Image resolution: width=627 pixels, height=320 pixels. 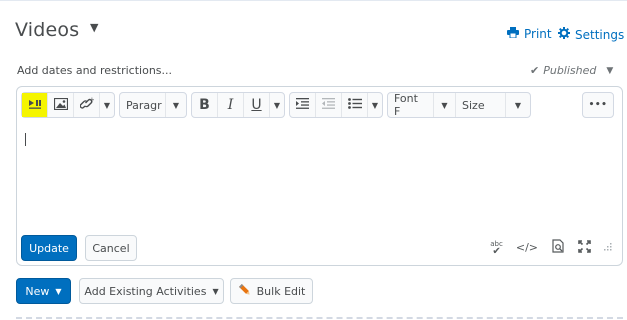 What do you see at coordinates (245, 291) in the screenshot?
I see `pencil-icon` at bounding box center [245, 291].